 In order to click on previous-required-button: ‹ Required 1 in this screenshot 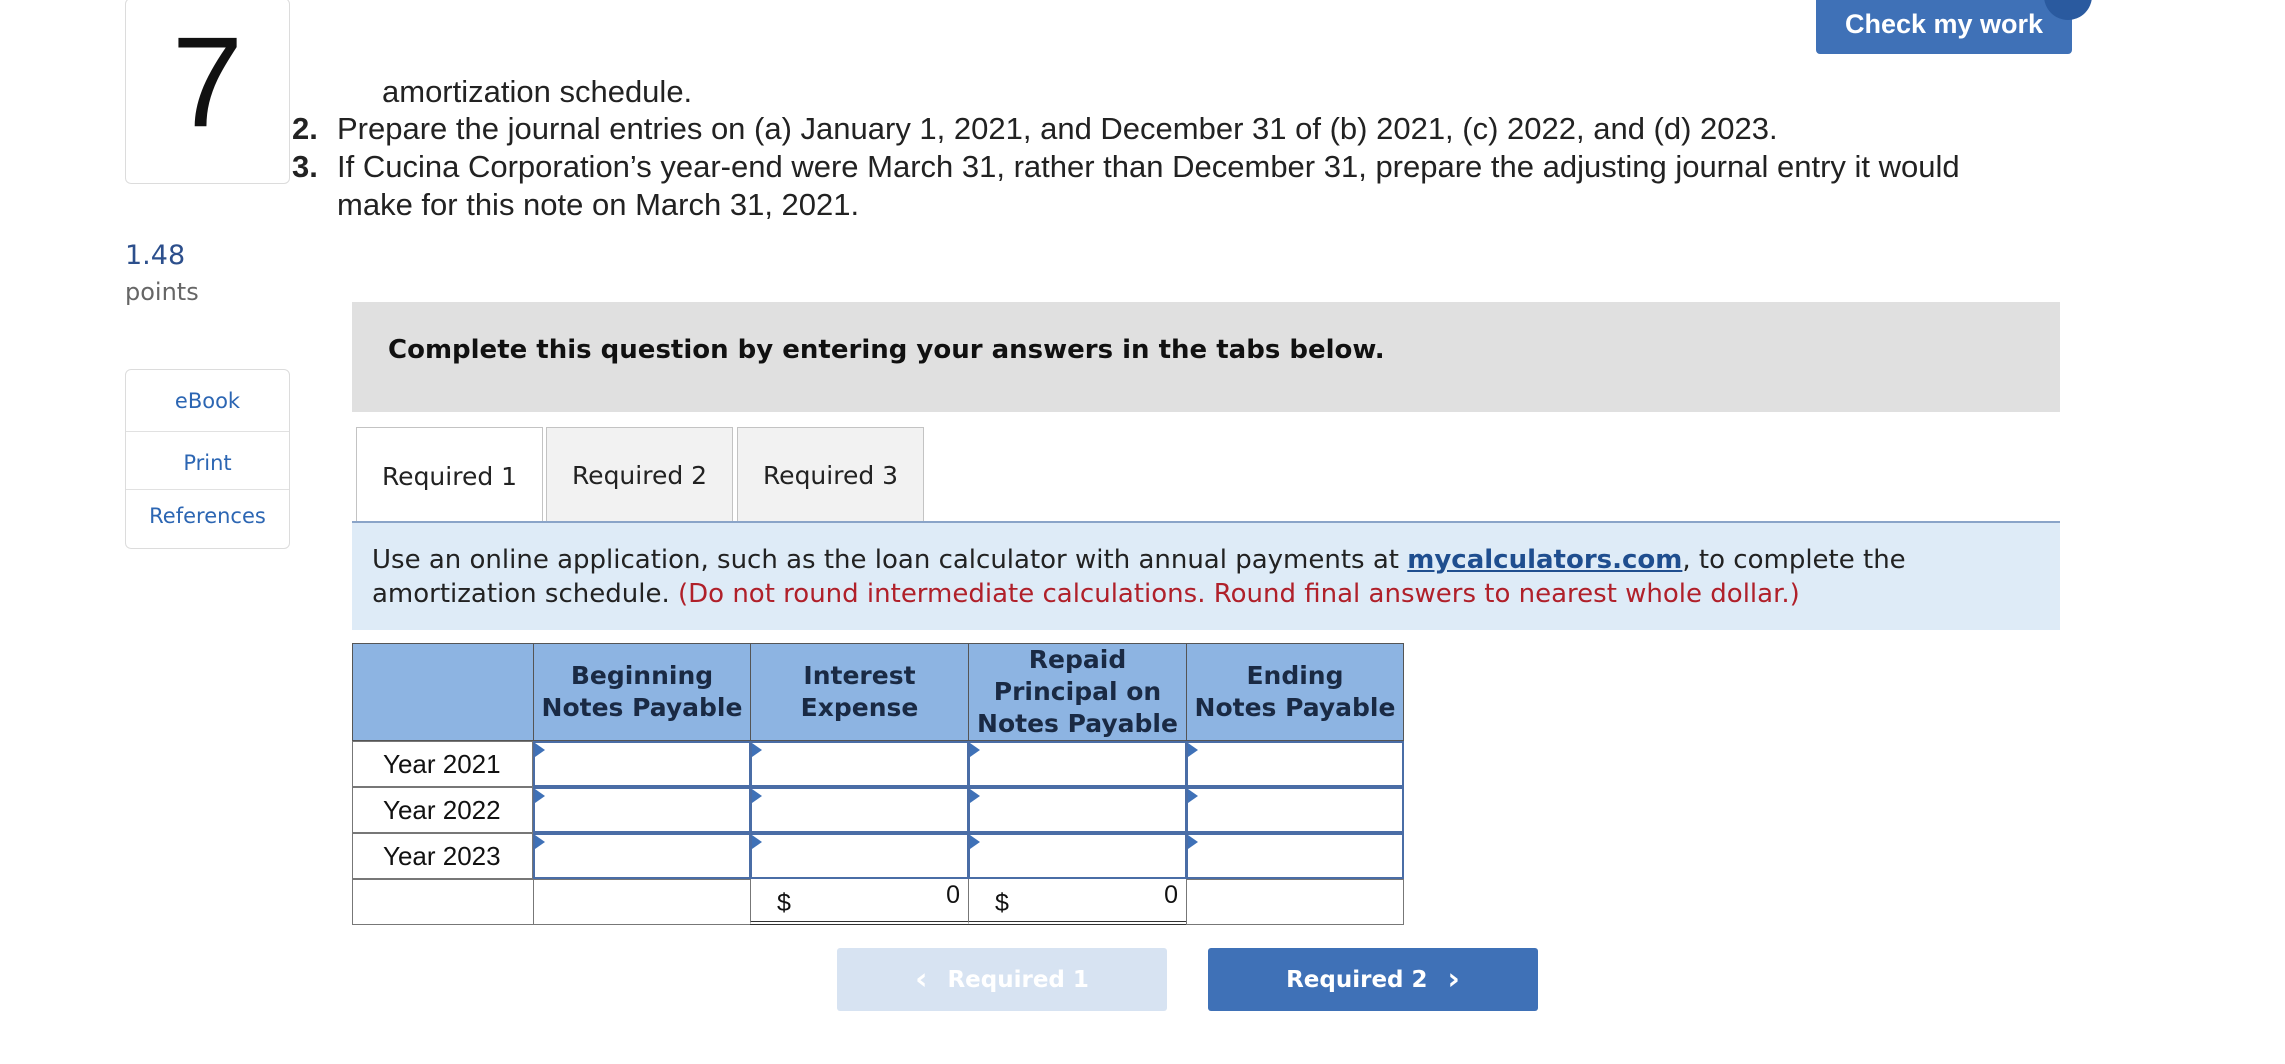, I will do `click(1002, 979)`.